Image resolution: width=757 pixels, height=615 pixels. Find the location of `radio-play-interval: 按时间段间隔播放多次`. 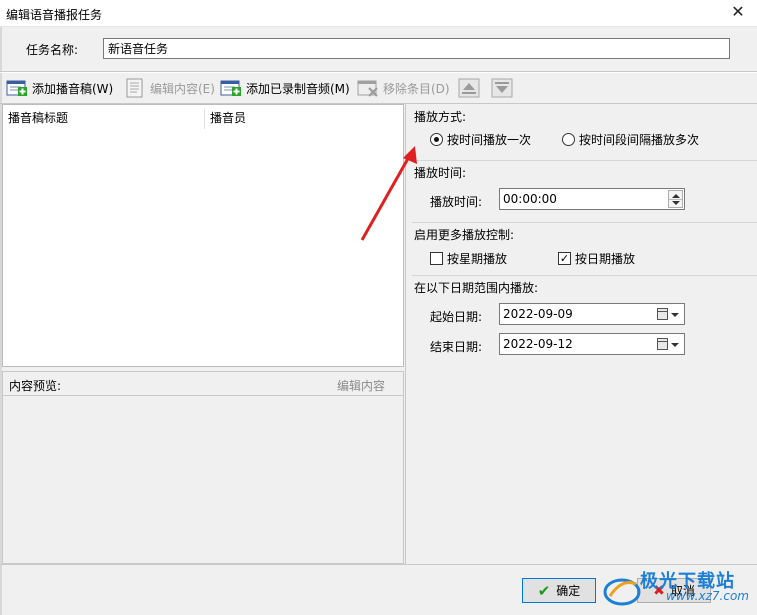

radio-play-interval: 按时间段间隔播放多次 is located at coordinates (630, 139).